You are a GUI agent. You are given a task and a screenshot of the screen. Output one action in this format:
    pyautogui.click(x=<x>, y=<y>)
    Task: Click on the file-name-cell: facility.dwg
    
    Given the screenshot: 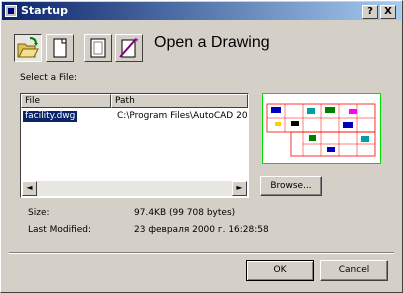 What is the action you would take?
    pyautogui.click(x=50, y=116)
    